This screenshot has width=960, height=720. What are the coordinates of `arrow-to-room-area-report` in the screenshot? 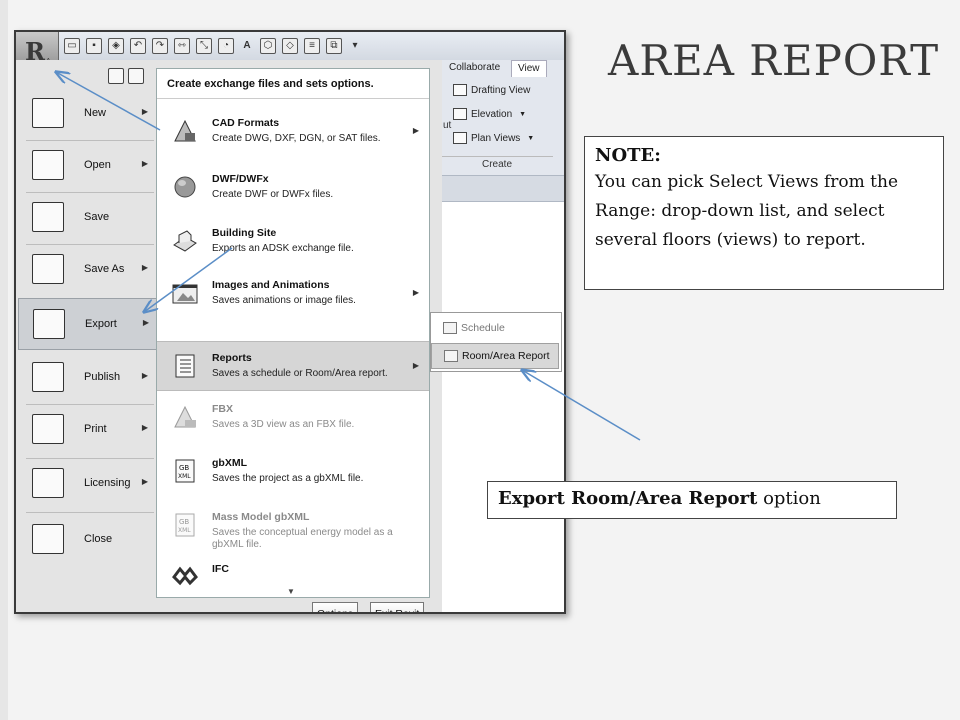 It's located at (581, 405).